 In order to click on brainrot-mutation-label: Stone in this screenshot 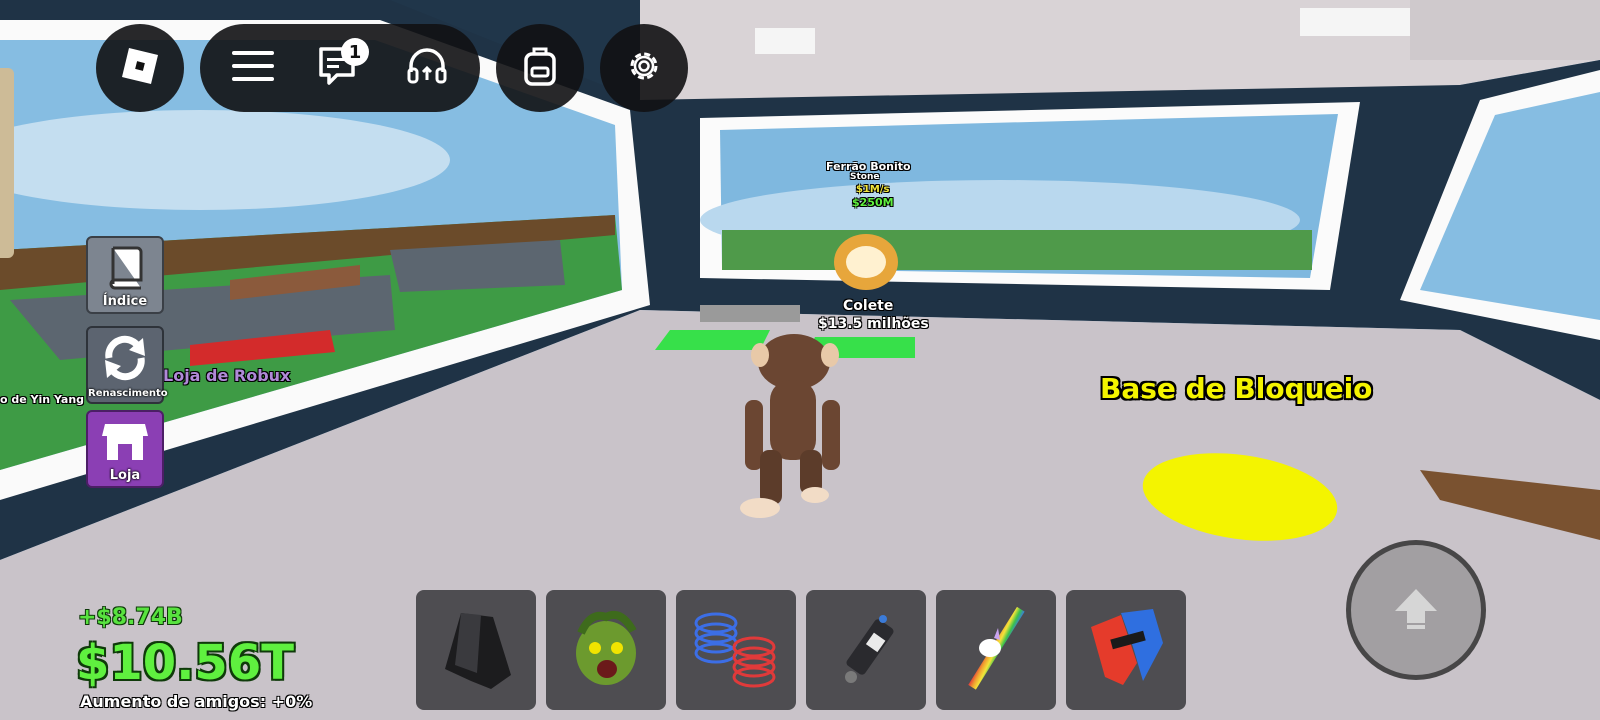, I will do `click(865, 177)`.